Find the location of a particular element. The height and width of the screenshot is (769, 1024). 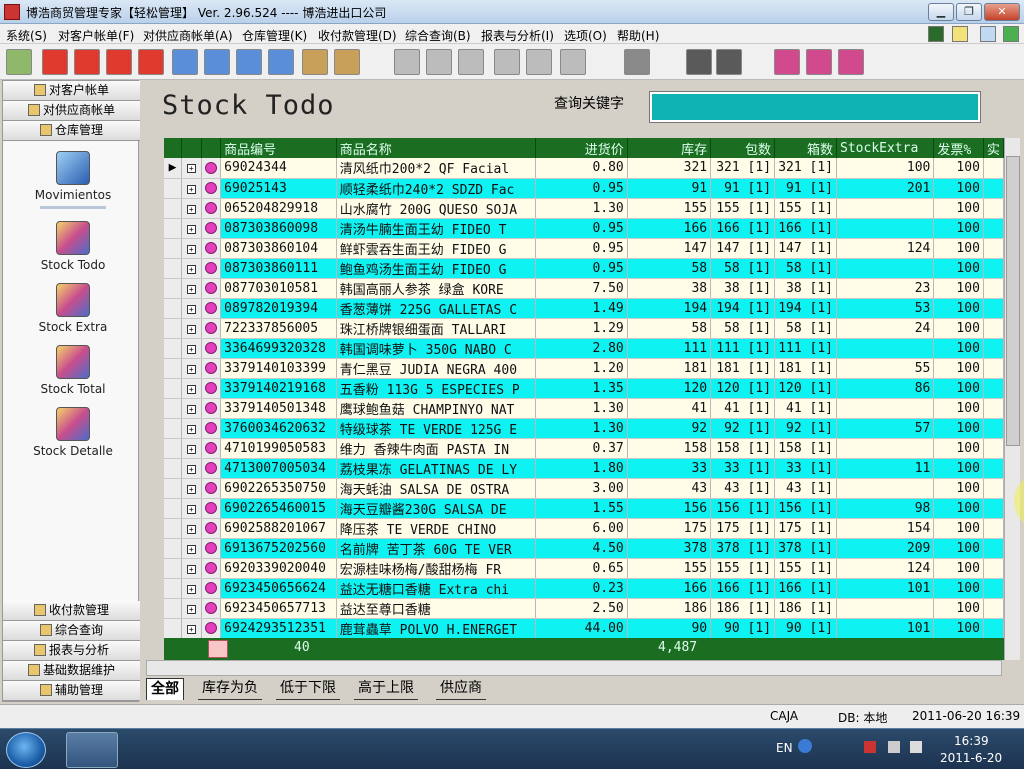

cell-stock: 92 is located at coordinates (669, 428).